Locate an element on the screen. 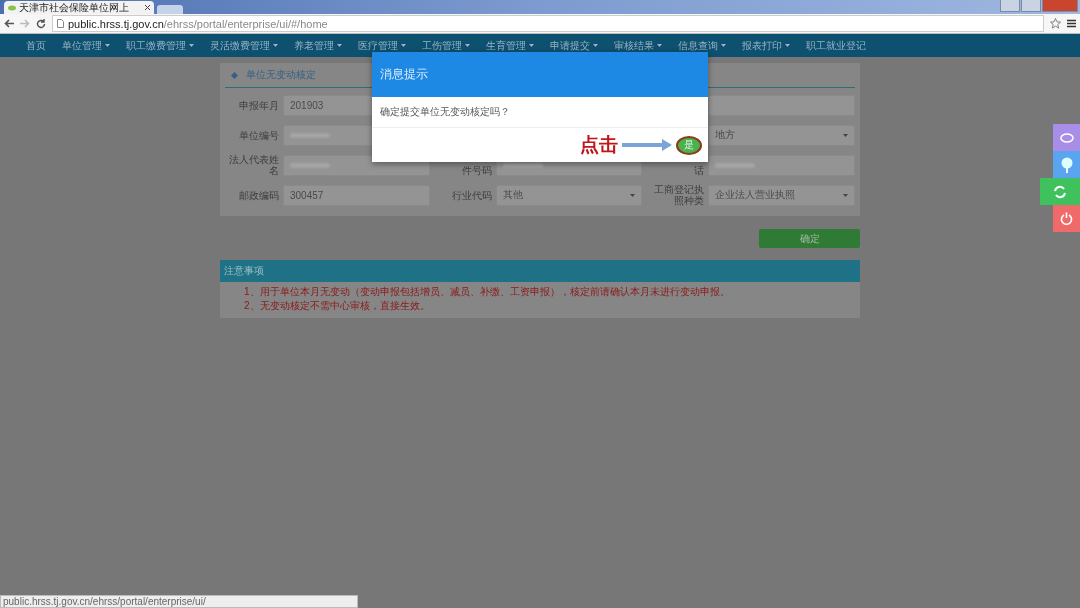 The height and width of the screenshot is (608, 1080). nav-menu-item: 灵活缴费管理 is located at coordinates (244, 45).